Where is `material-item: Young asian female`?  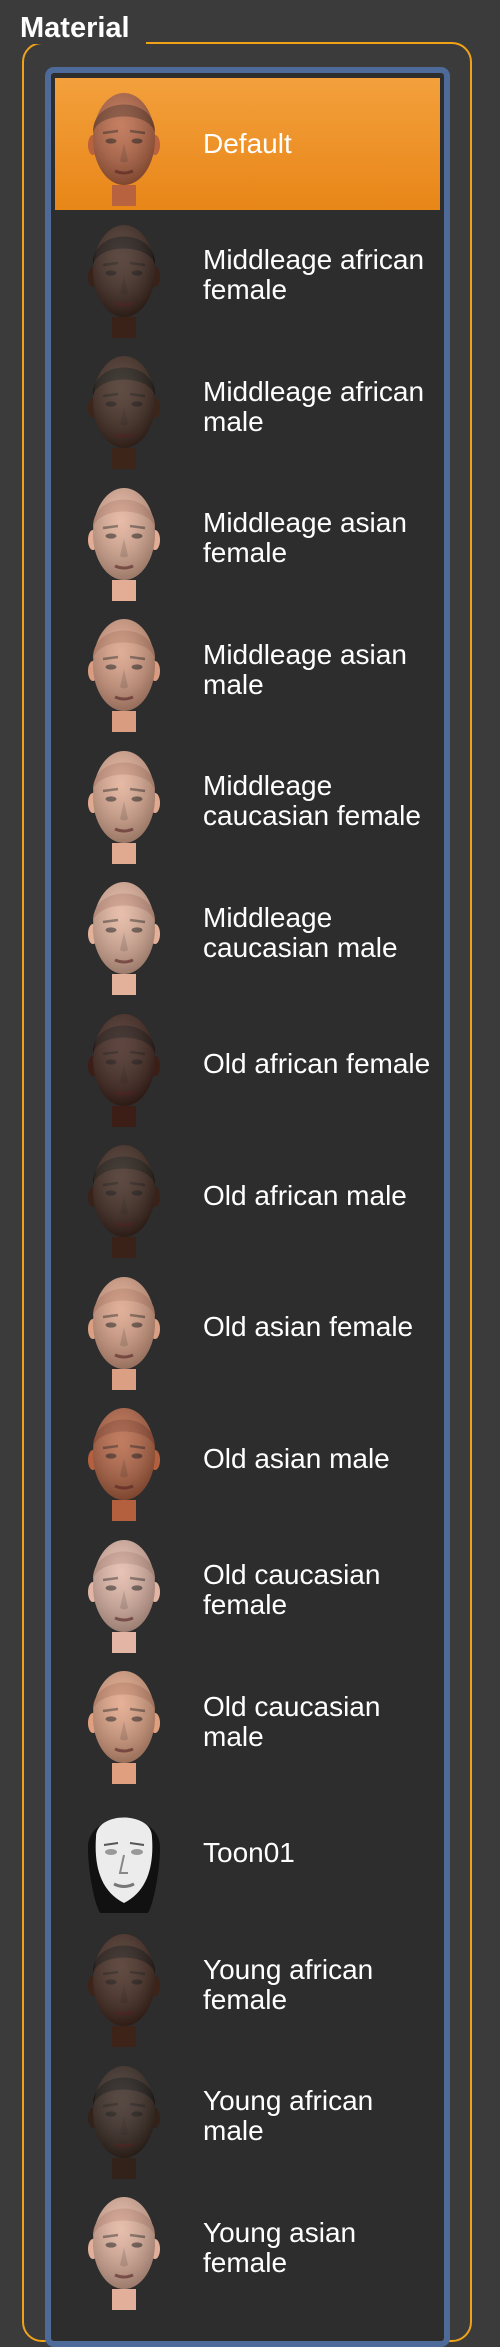
material-item: Young asian female is located at coordinates (247, 2248).